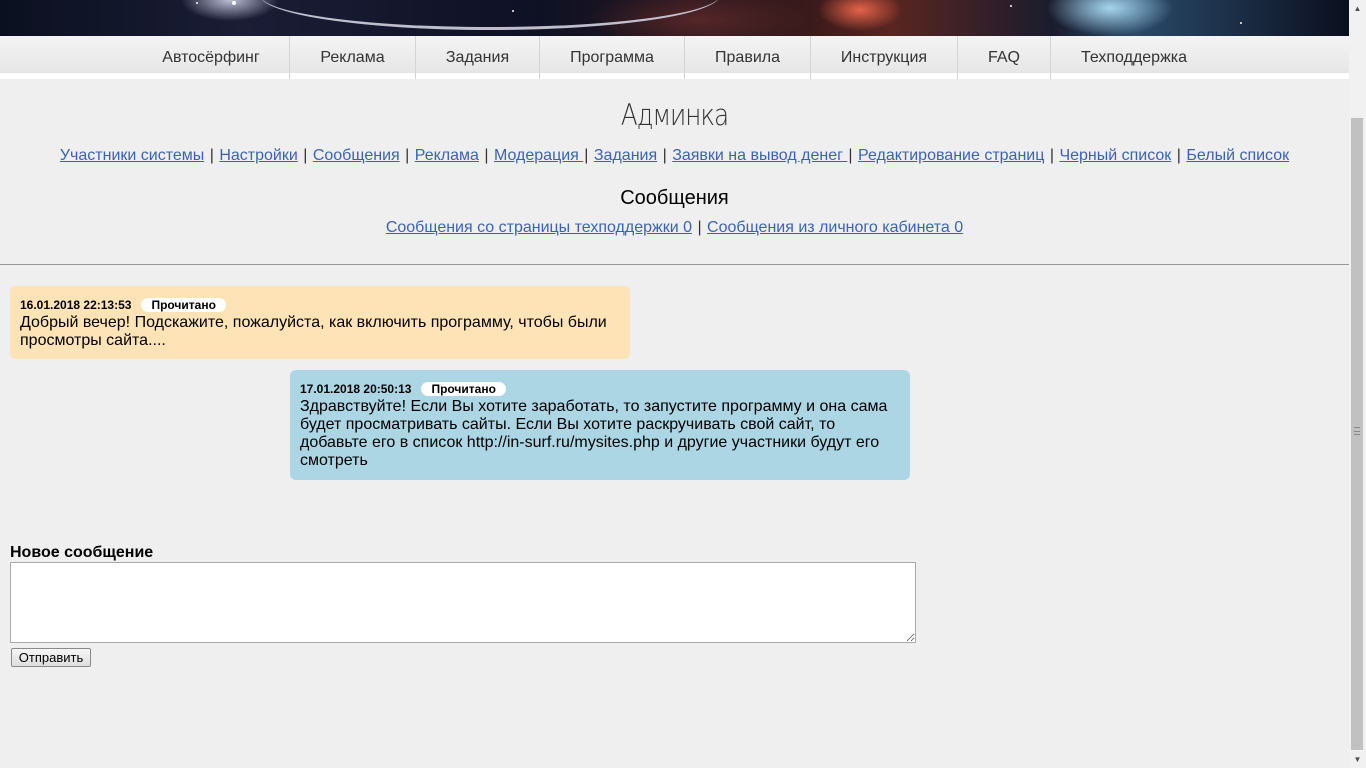  I want to click on admin-link-settings: Настройки, so click(258, 155).